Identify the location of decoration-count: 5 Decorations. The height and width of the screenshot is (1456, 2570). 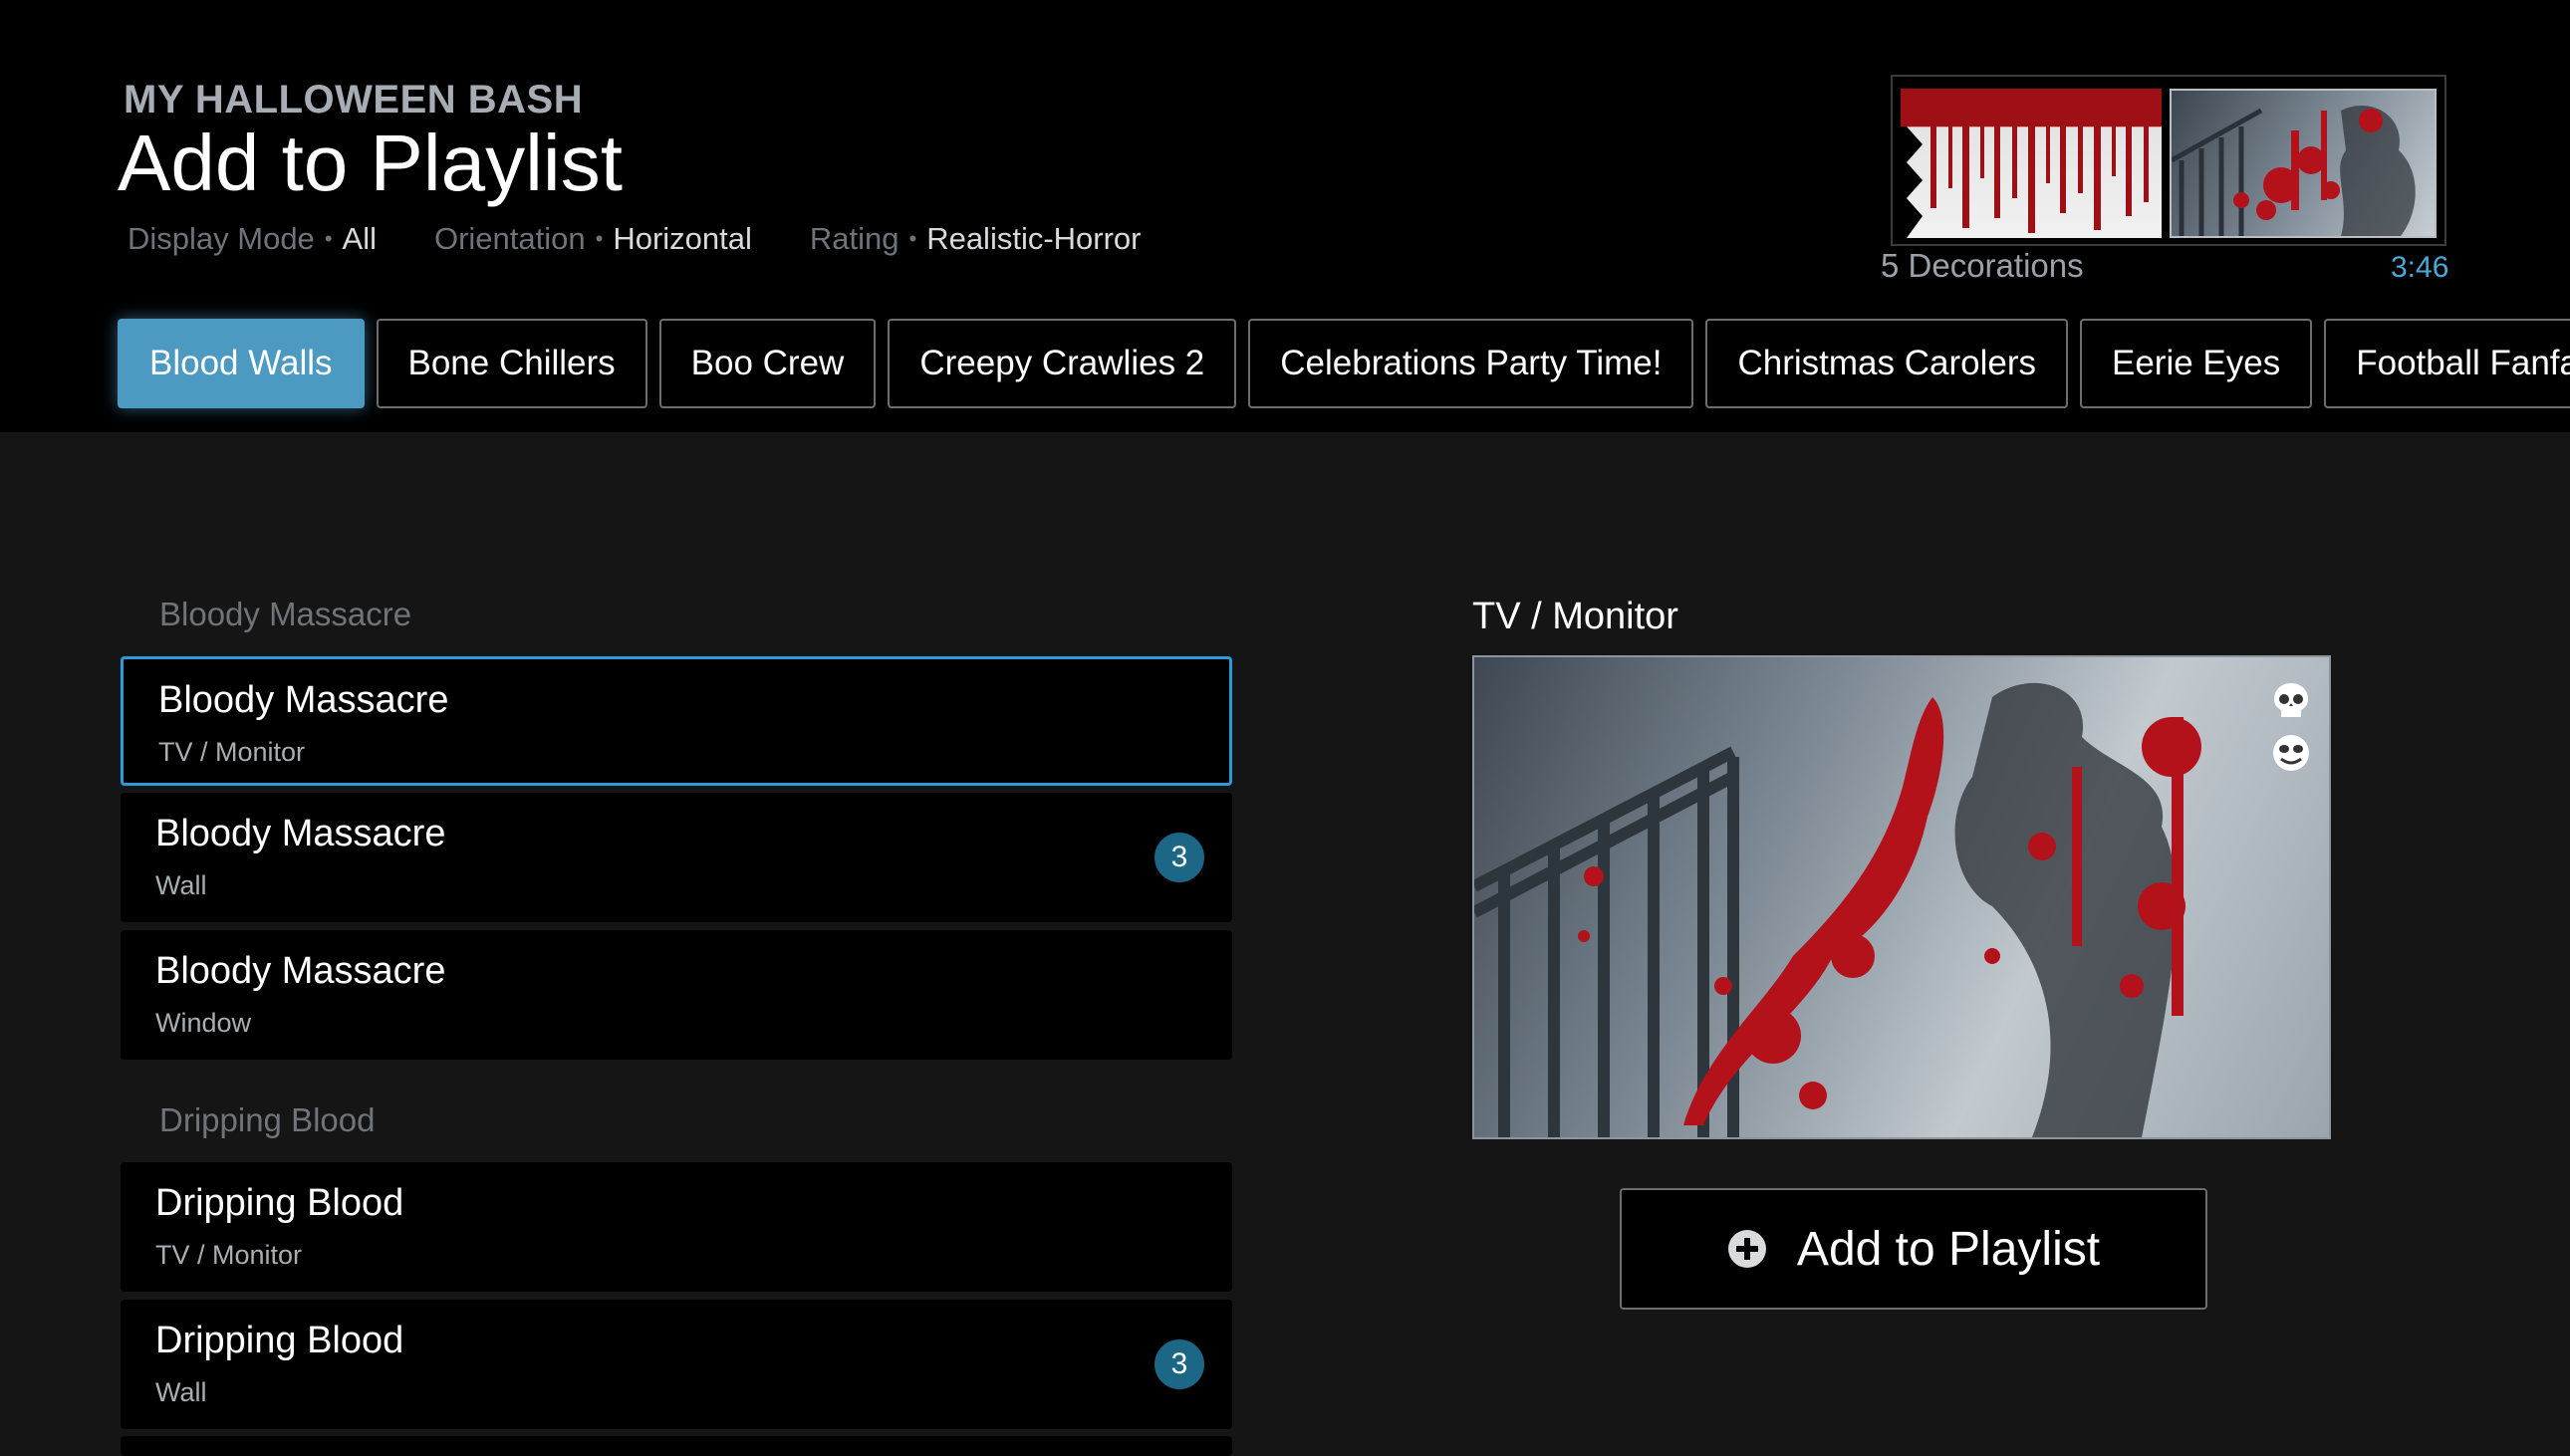
(1982, 265).